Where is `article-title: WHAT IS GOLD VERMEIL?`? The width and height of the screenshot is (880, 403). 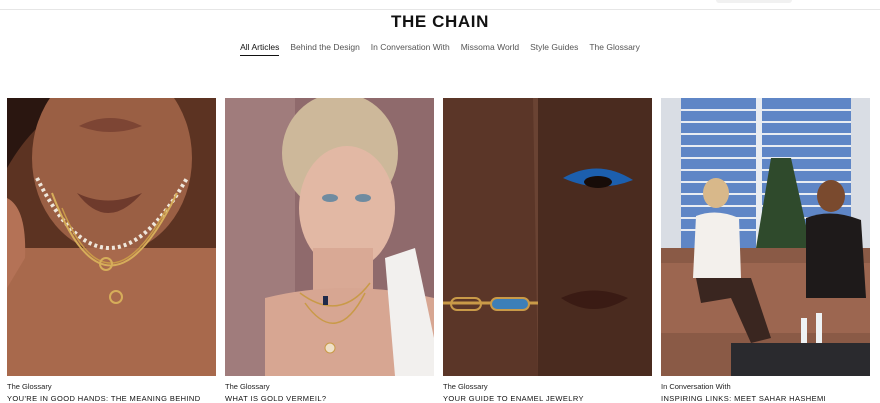 article-title: WHAT IS GOLD VERMEIL? is located at coordinates (329, 398).